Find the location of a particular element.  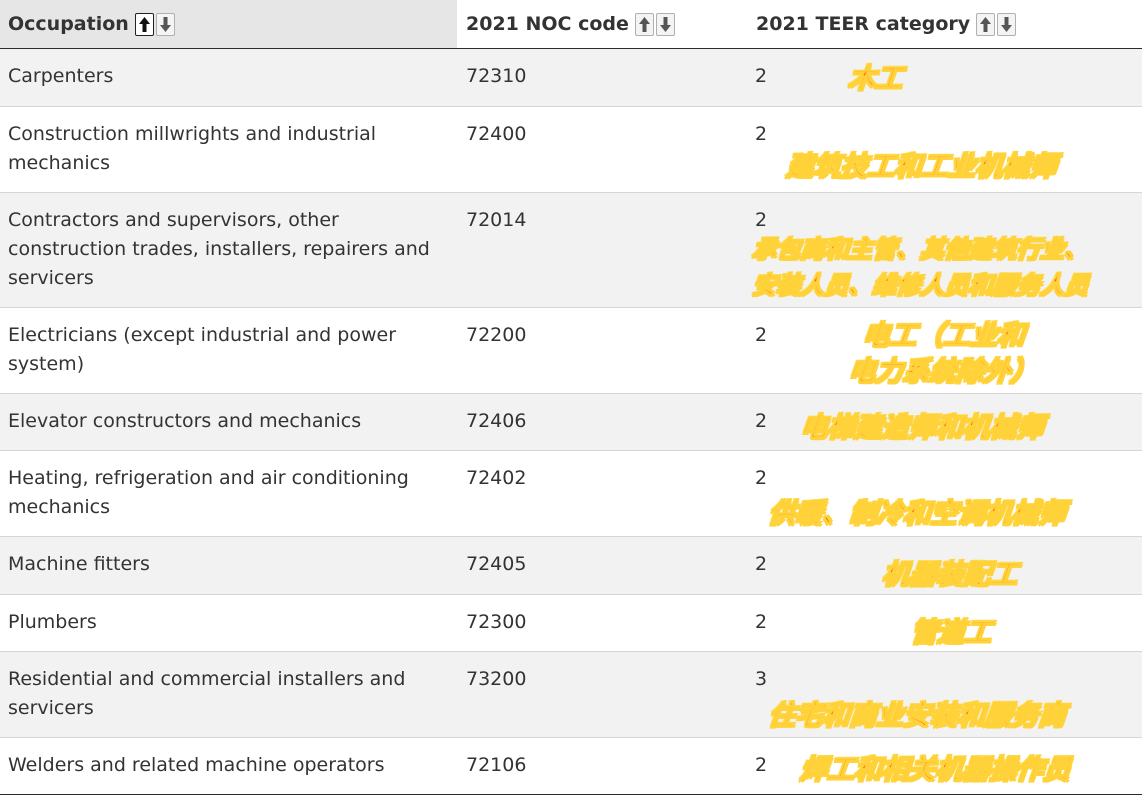

sort-controls-teer is located at coordinates (996, 24).